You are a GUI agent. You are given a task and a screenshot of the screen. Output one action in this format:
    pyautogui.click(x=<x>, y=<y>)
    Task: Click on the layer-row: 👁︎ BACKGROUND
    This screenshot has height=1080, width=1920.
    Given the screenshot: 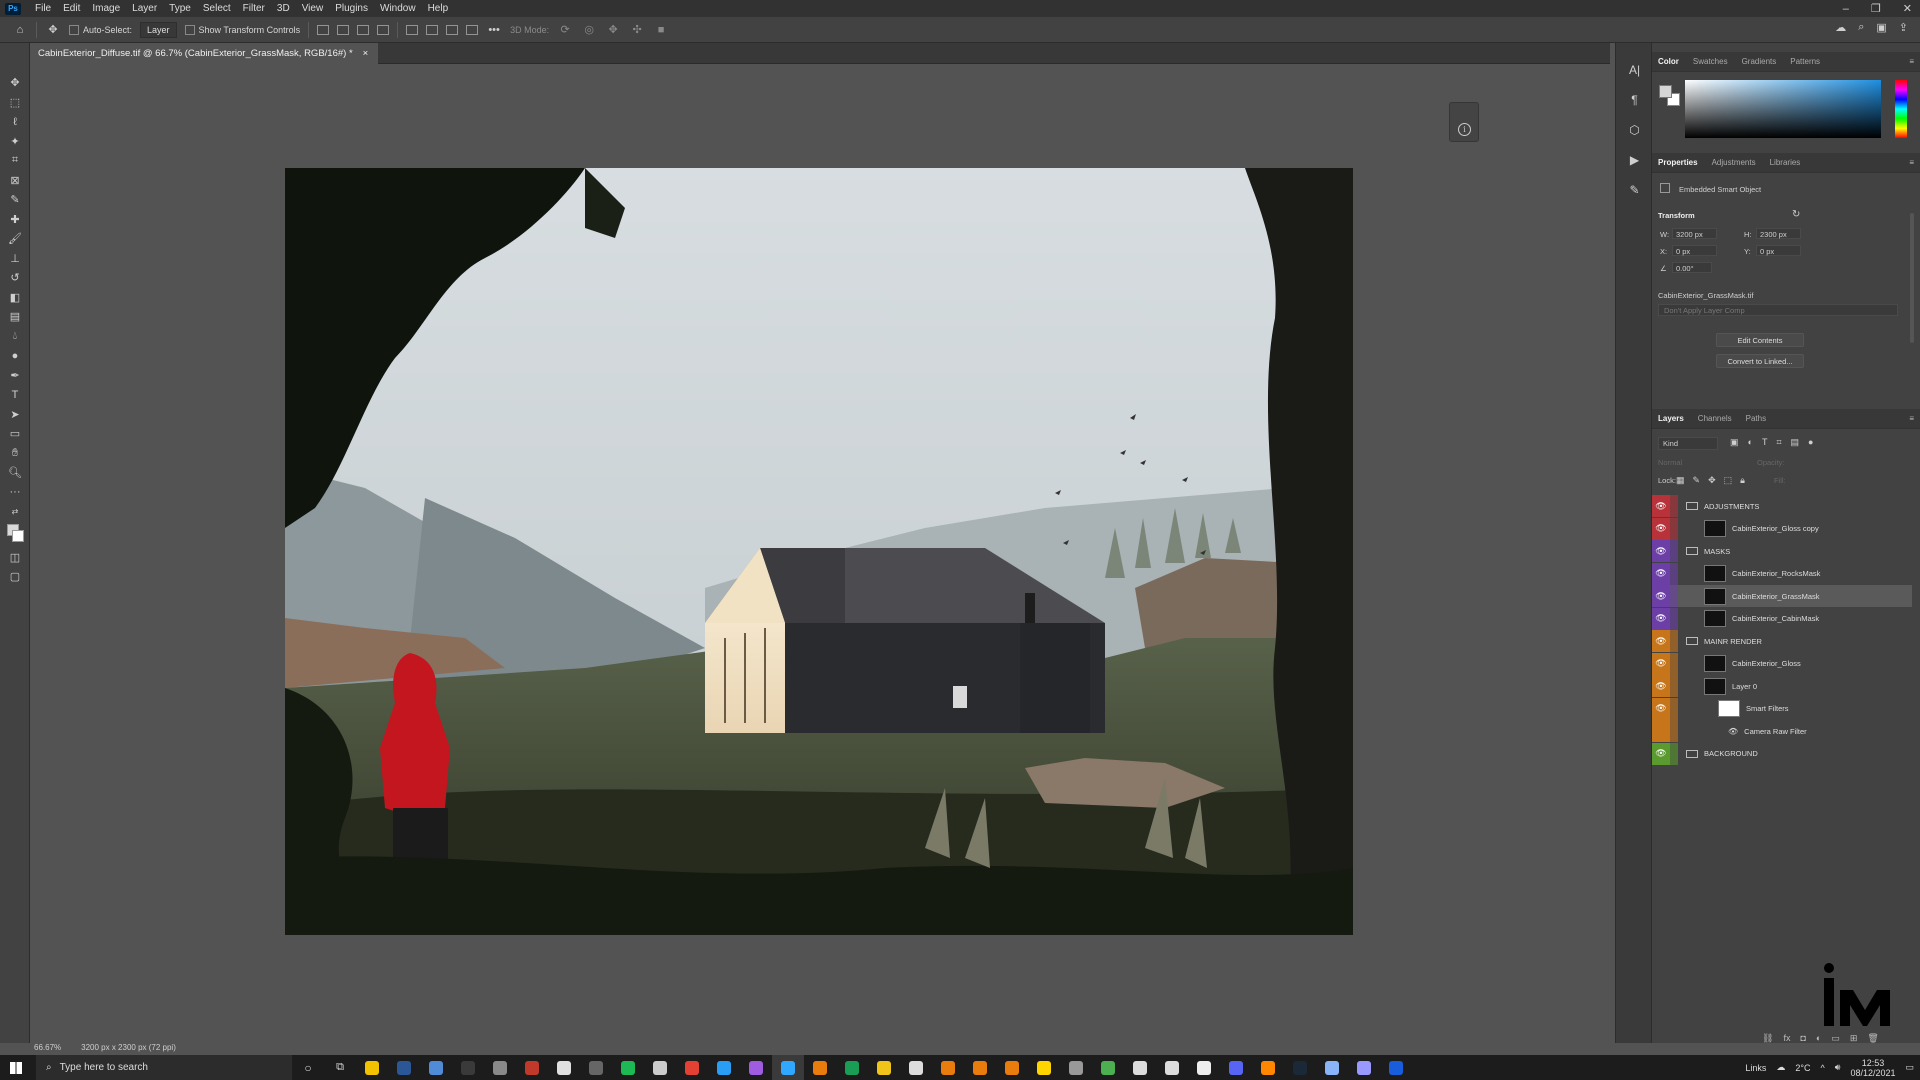 What is the action you would take?
    pyautogui.click(x=1782, y=753)
    